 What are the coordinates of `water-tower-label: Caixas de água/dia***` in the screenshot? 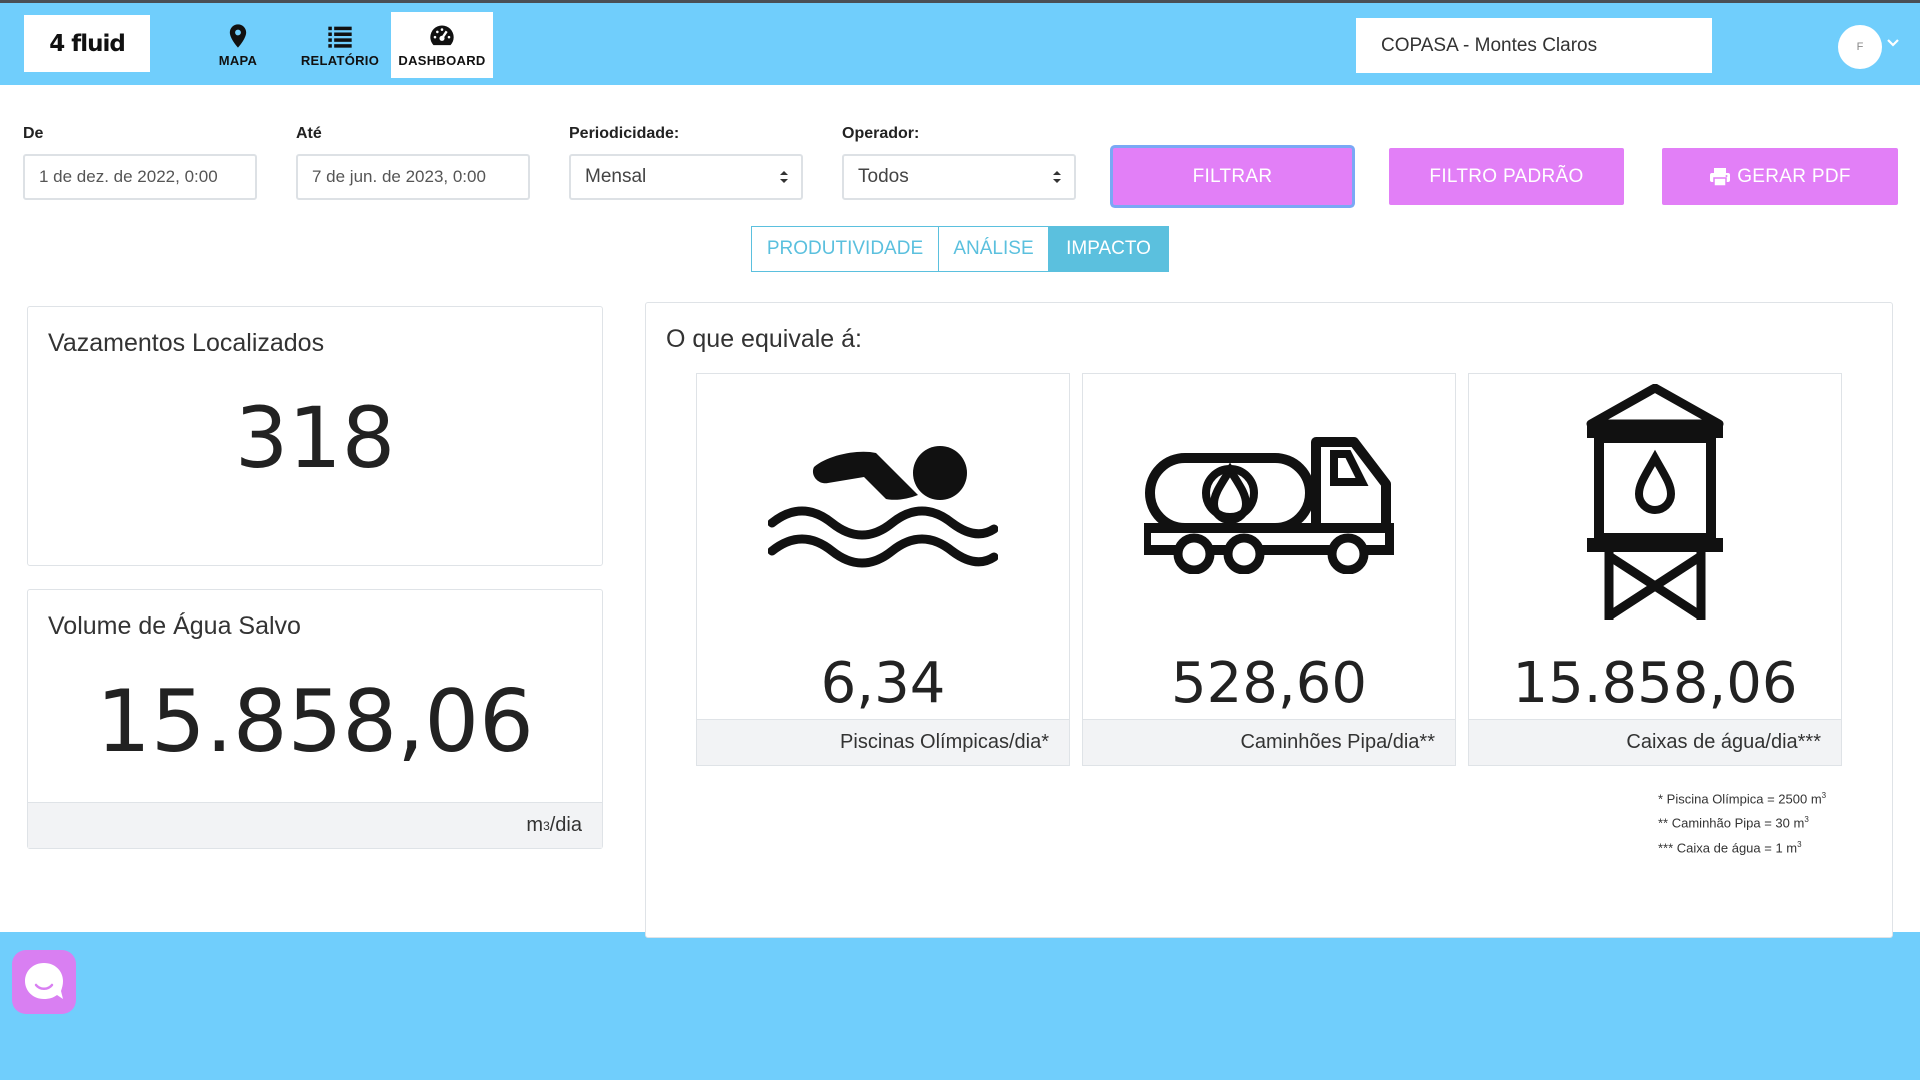 It's located at (1655, 742).